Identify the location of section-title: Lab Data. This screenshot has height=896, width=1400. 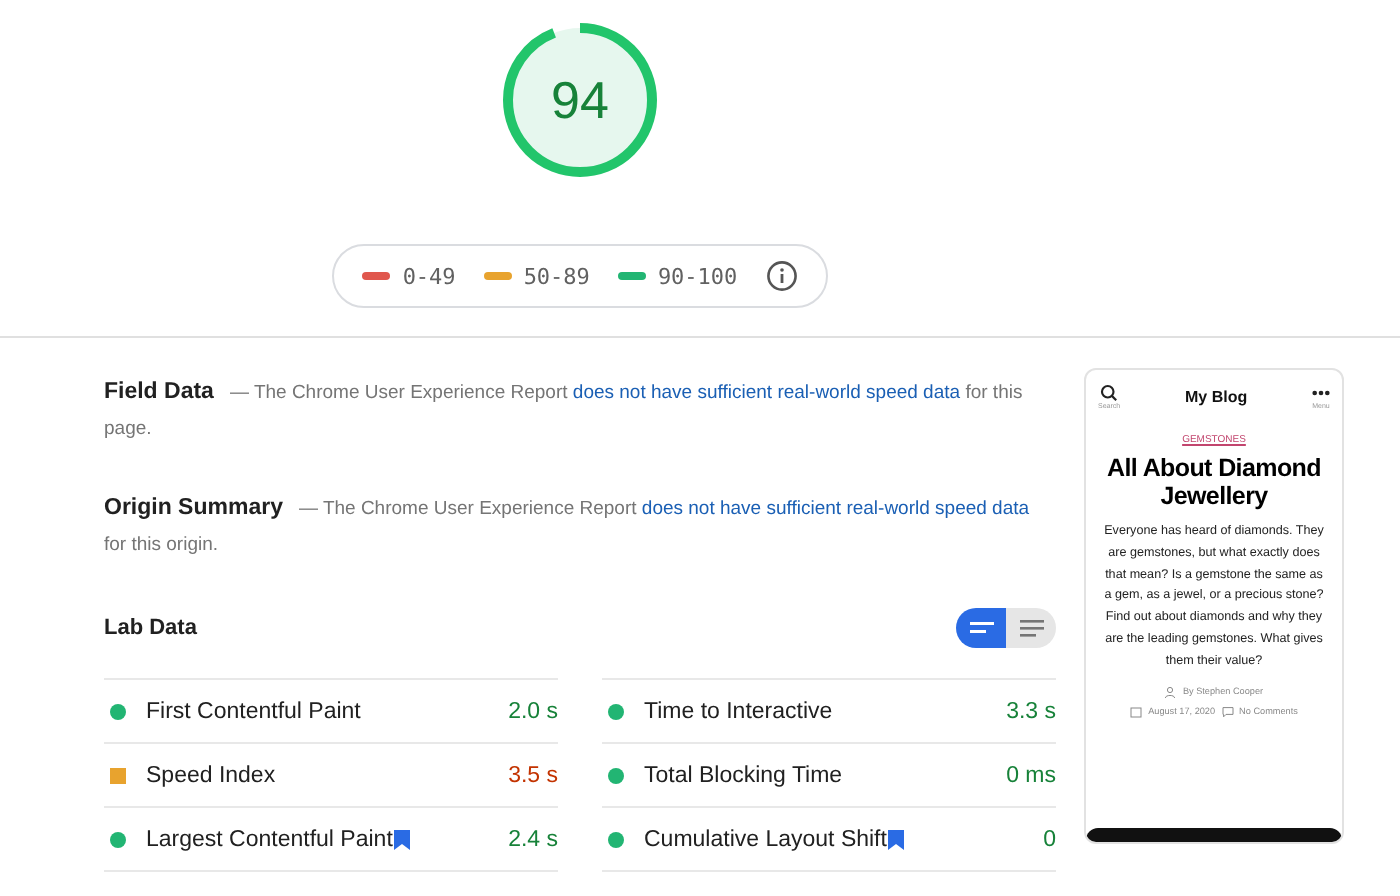
(150, 628).